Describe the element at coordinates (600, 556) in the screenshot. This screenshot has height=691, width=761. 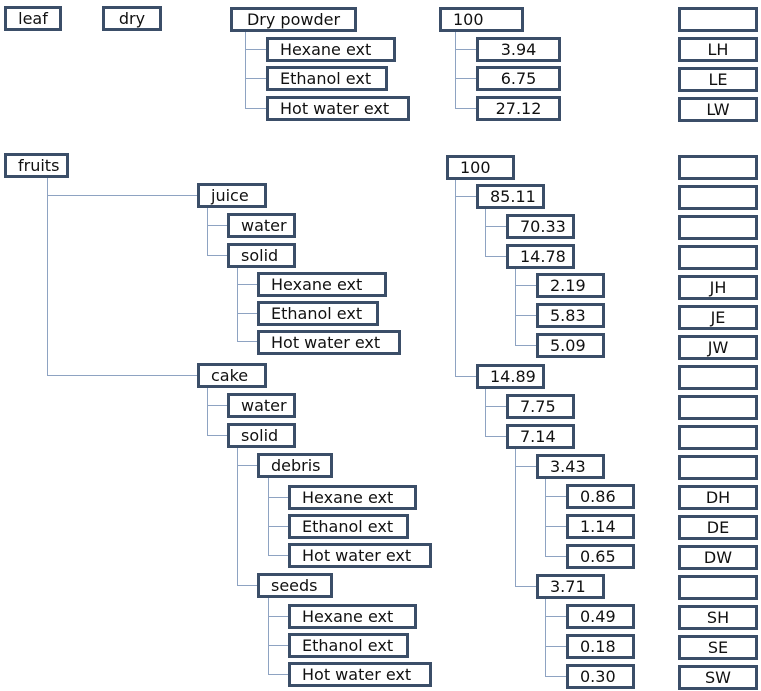
I see `value-box: 0.65` at that location.